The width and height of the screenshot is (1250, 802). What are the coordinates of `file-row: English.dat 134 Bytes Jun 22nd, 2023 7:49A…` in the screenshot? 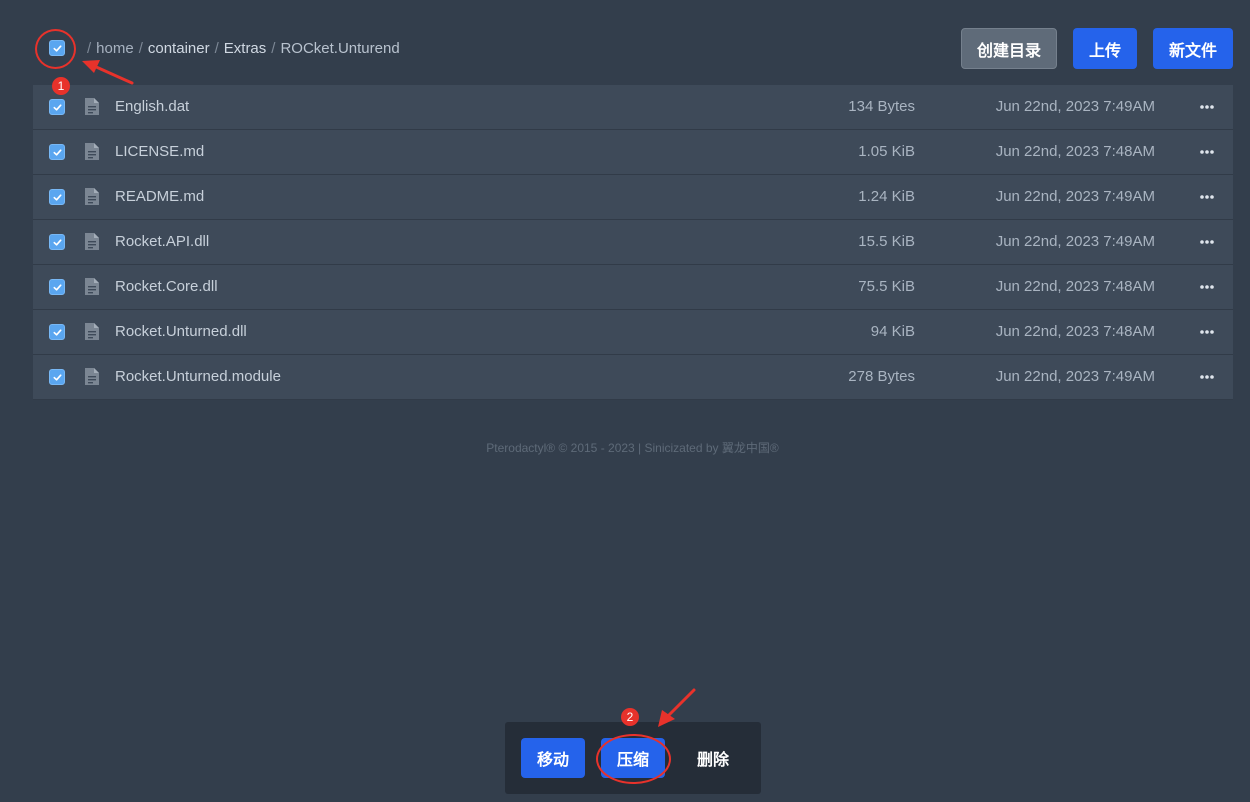 It's located at (633, 107).